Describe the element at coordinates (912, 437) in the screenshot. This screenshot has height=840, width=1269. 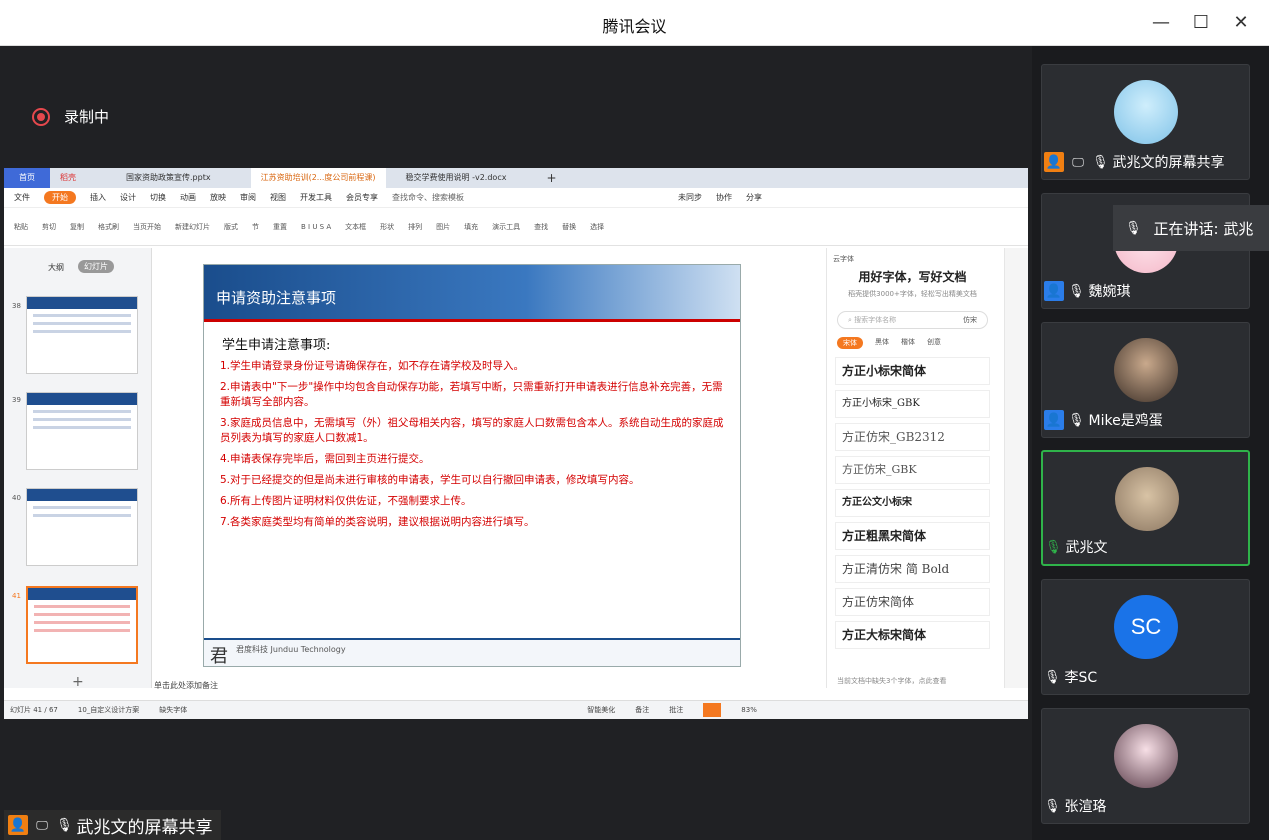
I see `font-item: 方正仿宋_GB2312` at that location.